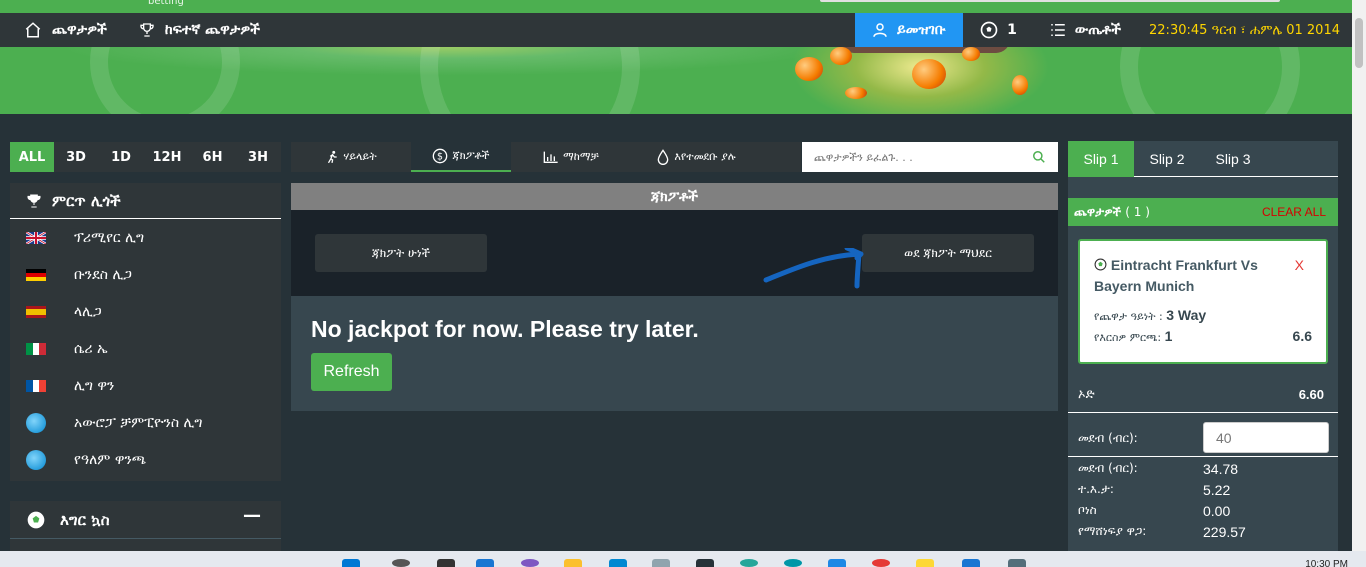 This screenshot has width=1366, height=567. What do you see at coordinates (921, 30) in the screenshot?
I see `login-label: ይመዝገቡ` at bounding box center [921, 30].